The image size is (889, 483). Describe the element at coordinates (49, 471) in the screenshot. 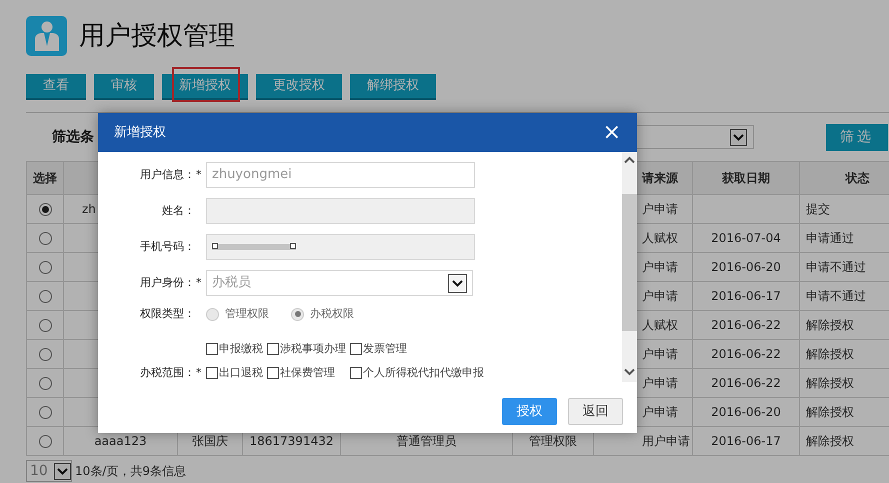

I see `page-size-select: 10` at that location.